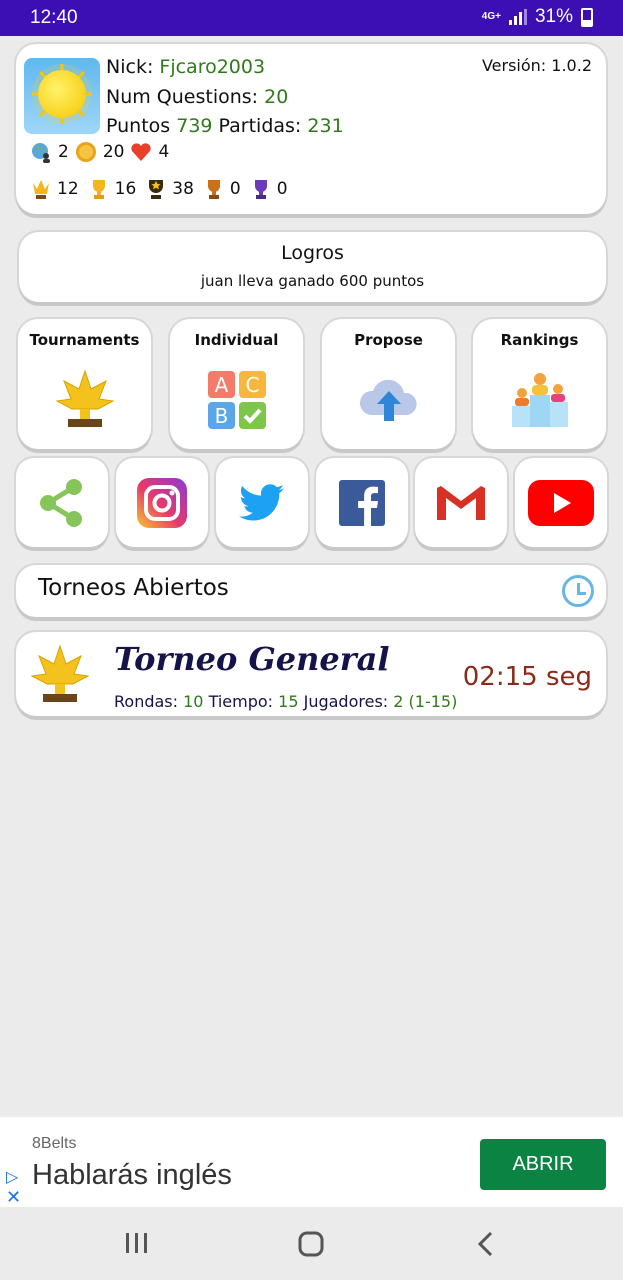  Describe the element at coordinates (578, 591) in the screenshot. I see `history-icon` at that location.